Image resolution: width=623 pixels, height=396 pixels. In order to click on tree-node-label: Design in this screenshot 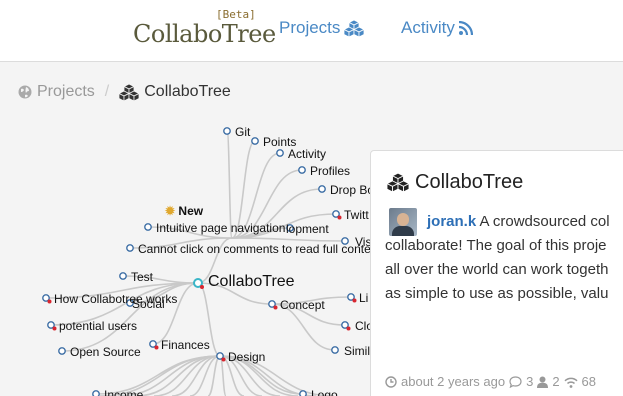, I will do `click(246, 357)`.